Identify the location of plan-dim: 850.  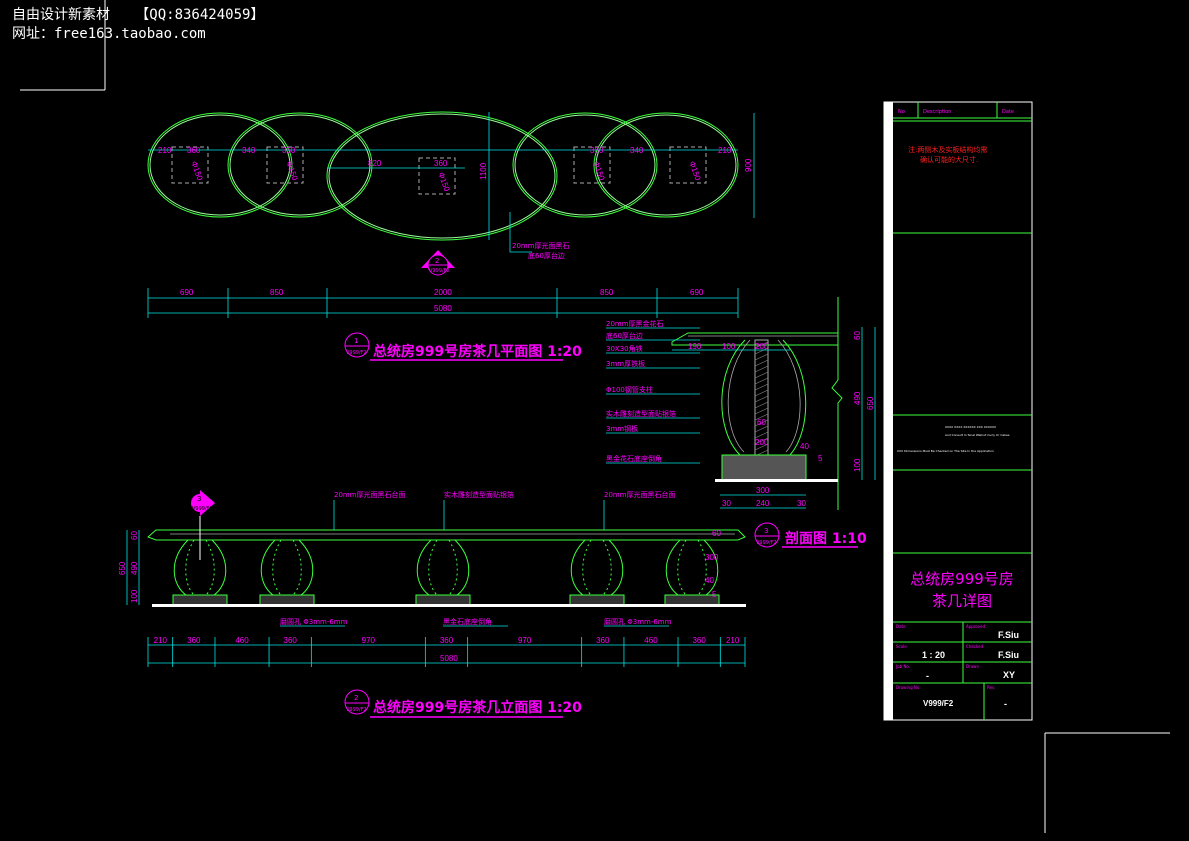
(607, 292).